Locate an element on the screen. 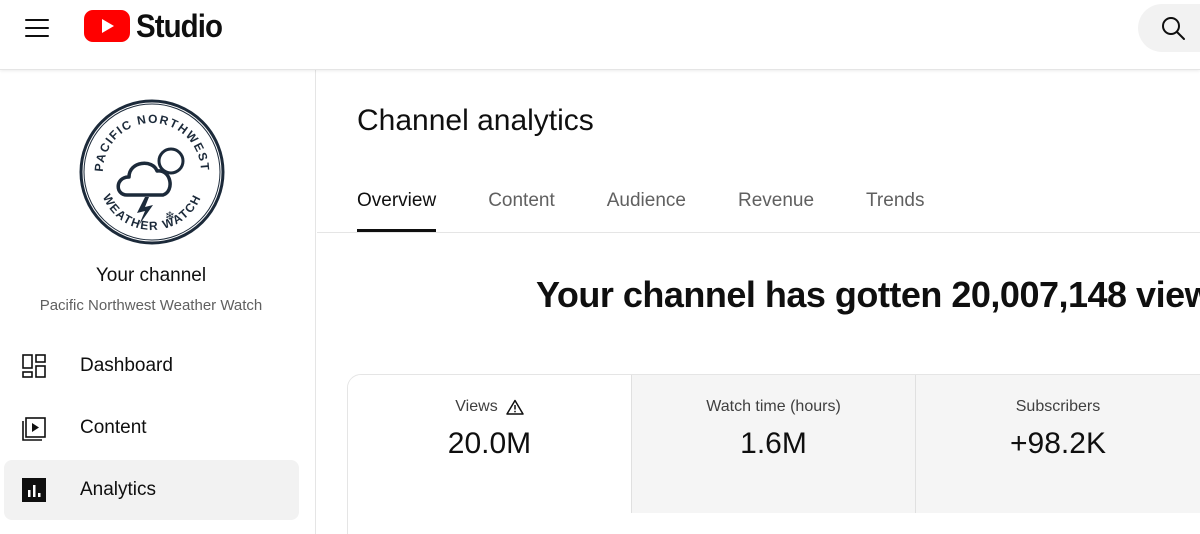 The height and width of the screenshot is (534, 1200). metric-value: 1.6M is located at coordinates (773, 443).